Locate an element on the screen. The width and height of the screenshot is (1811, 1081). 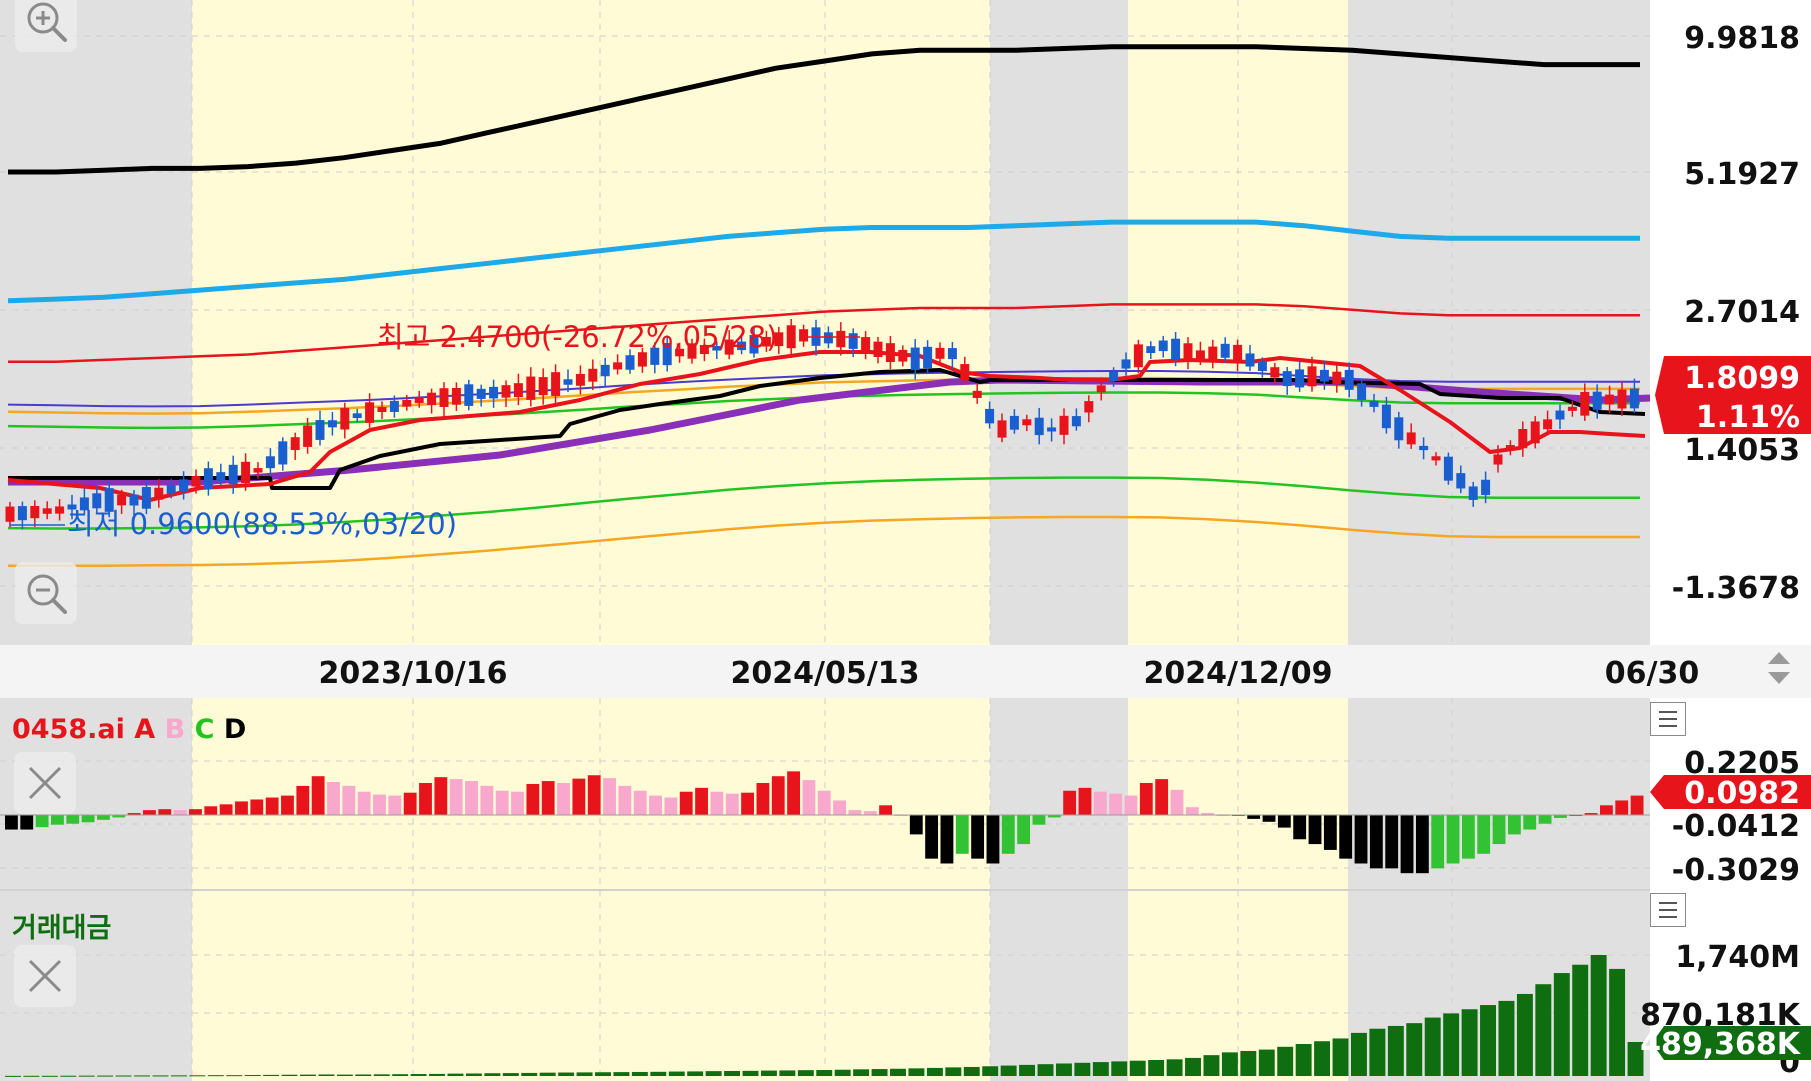
indicator-series-a: A is located at coordinates (144, 729).